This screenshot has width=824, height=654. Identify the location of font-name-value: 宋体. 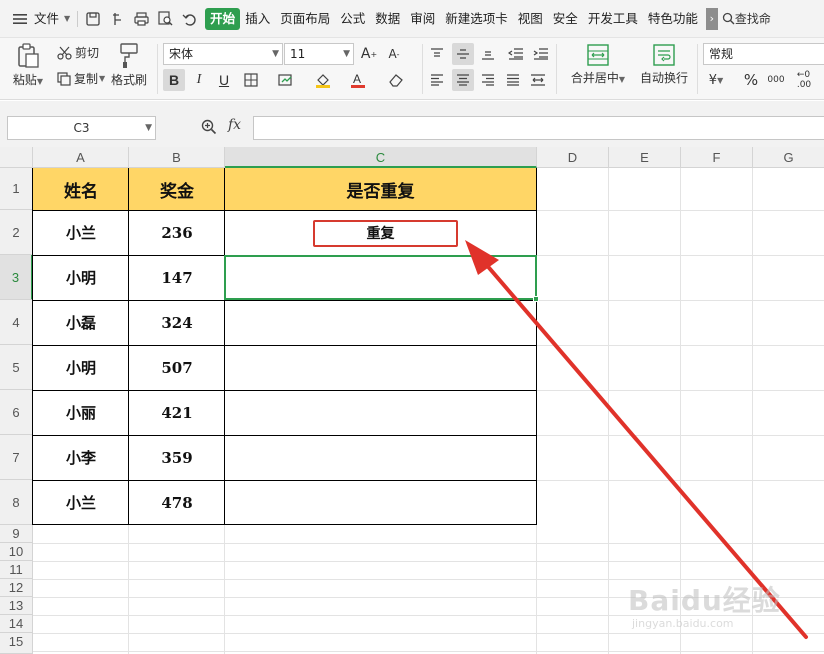
(181, 54).